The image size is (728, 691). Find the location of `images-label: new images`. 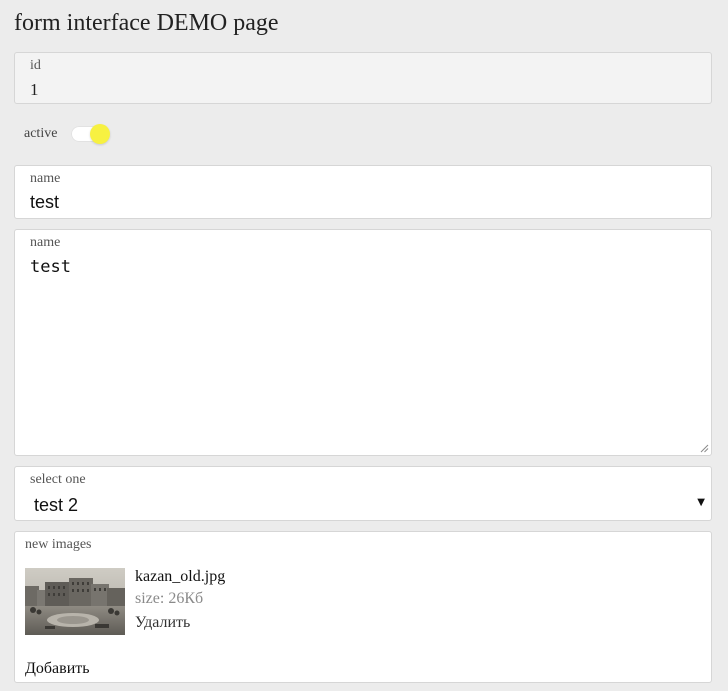

images-label: new images is located at coordinates (58, 544).